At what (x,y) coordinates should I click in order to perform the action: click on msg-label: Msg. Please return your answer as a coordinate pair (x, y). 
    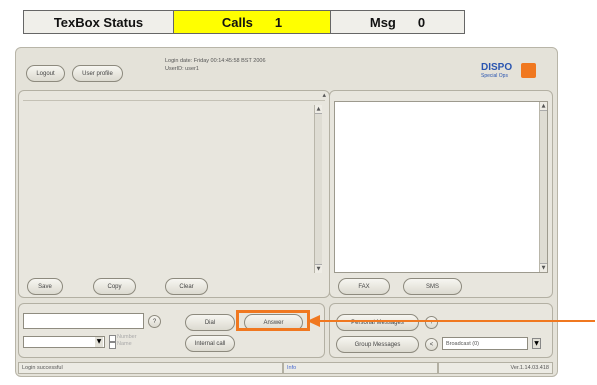
    Looking at the image, I should click on (382, 22).